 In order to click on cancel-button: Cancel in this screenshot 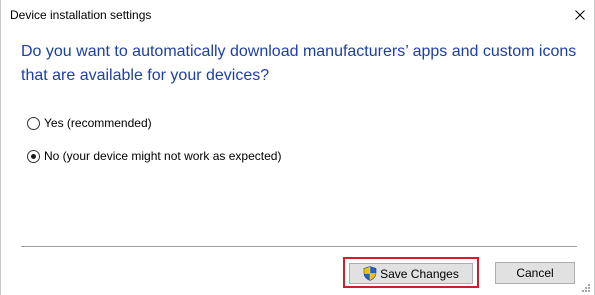, I will do `click(535, 273)`.